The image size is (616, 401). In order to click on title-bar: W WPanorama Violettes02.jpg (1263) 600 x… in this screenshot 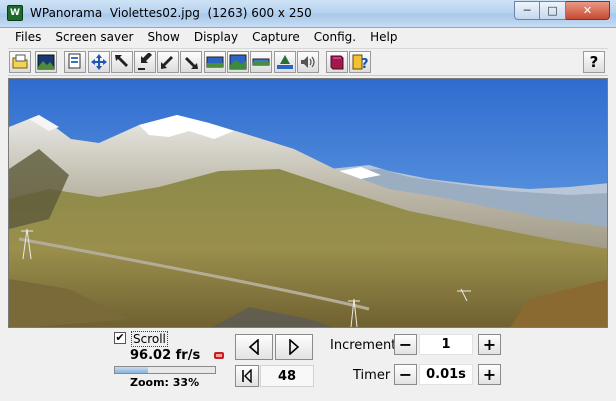, I will do `click(308, 14)`.